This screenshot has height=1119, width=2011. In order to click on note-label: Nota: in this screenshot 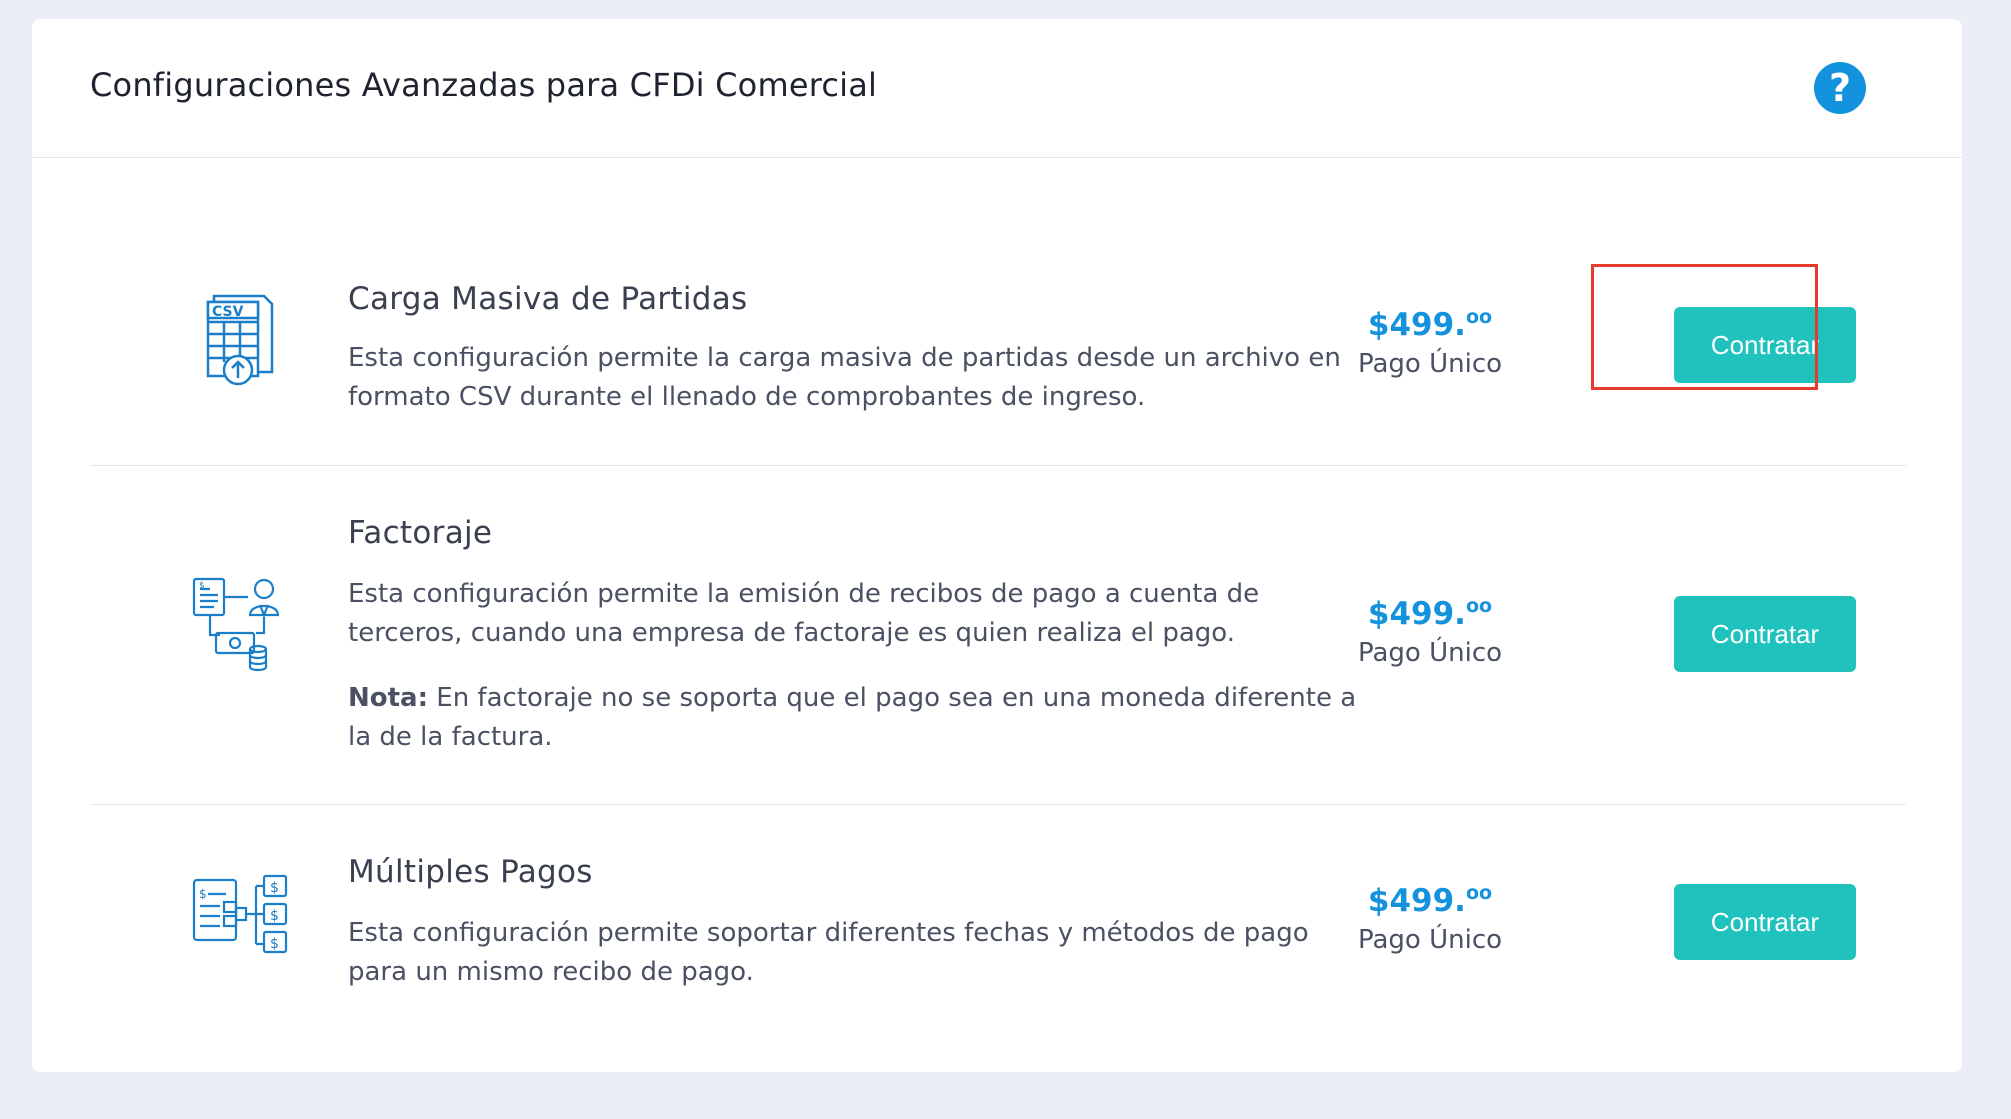, I will do `click(388, 698)`.